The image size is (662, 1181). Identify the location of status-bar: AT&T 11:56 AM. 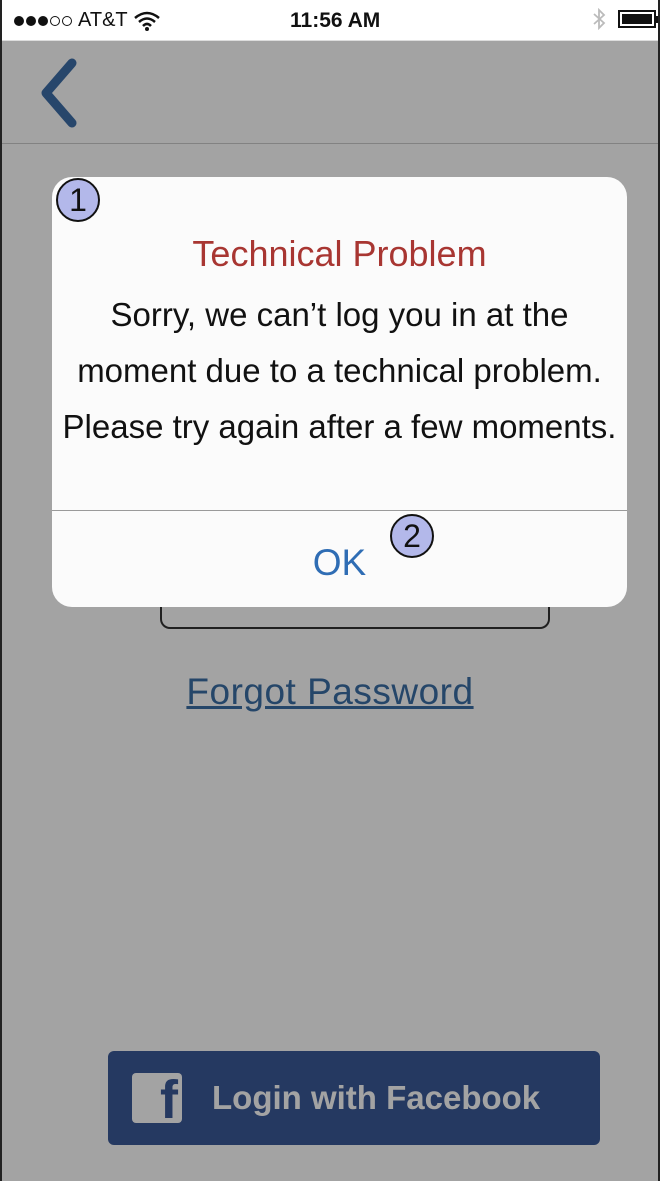
(330, 20).